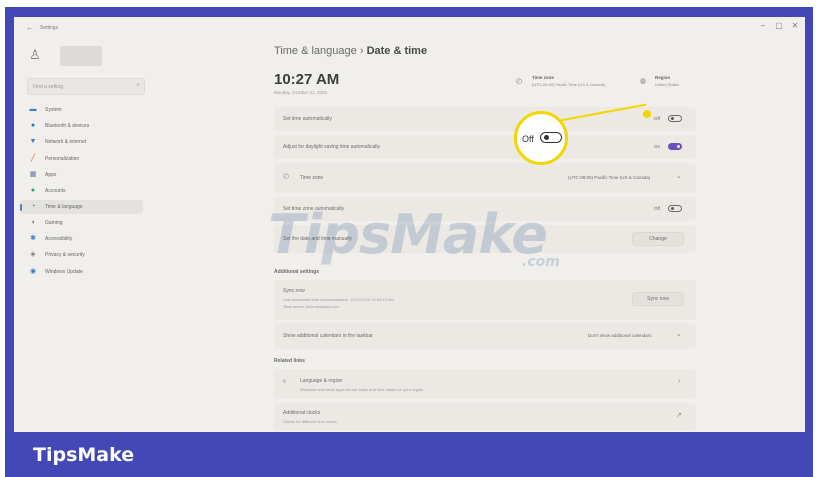 Image resolution: width=818 pixels, height=477 pixels. Describe the element at coordinates (679, 415) in the screenshot. I see `external-link-icon: ↗` at that location.